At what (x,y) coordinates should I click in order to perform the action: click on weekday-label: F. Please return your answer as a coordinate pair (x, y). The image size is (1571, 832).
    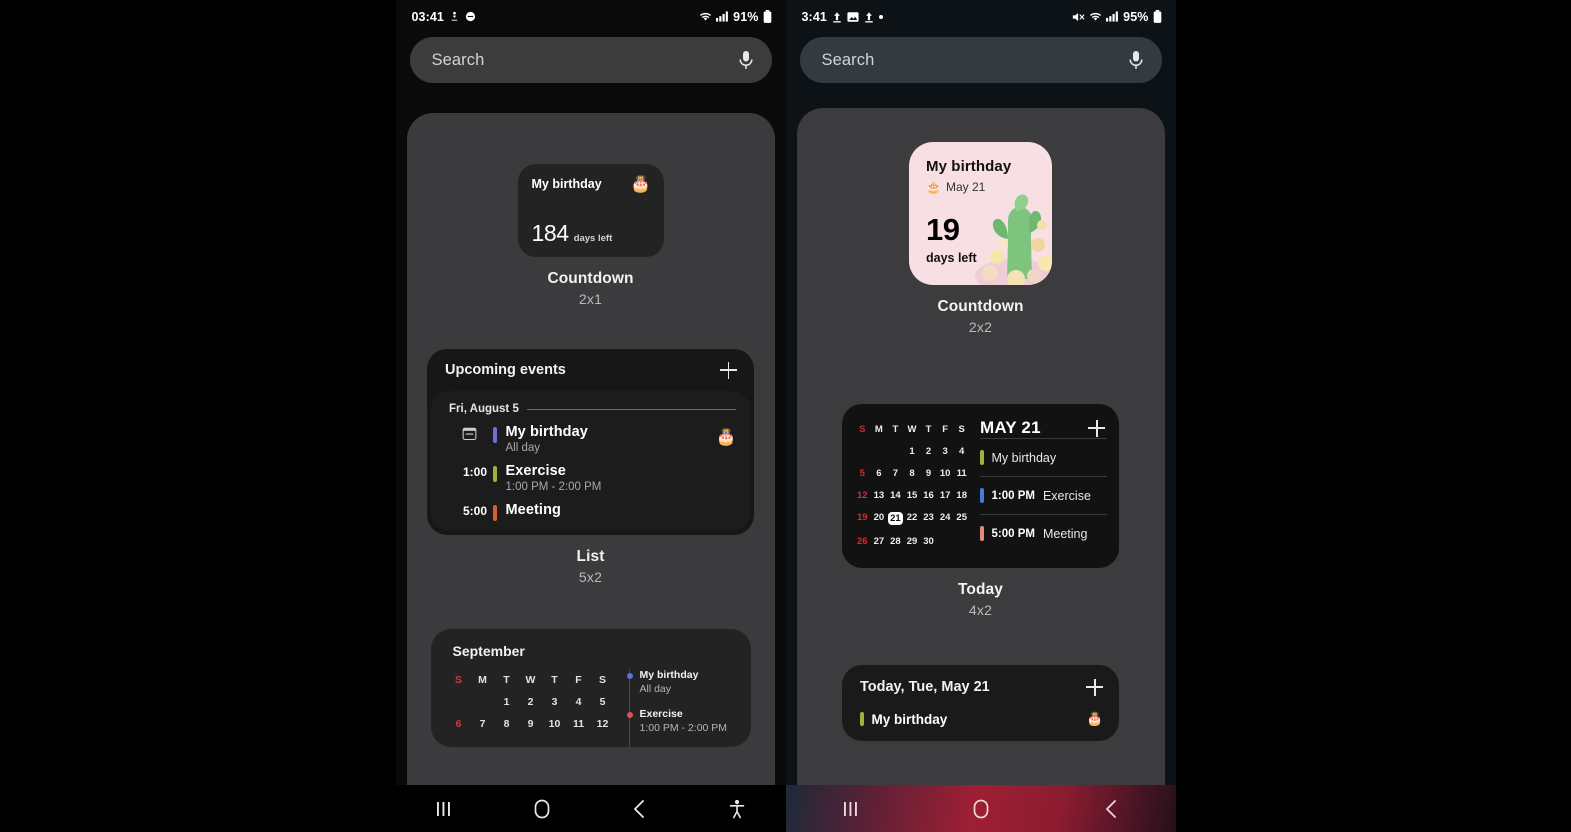
    Looking at the image, I should click on (945, 429).